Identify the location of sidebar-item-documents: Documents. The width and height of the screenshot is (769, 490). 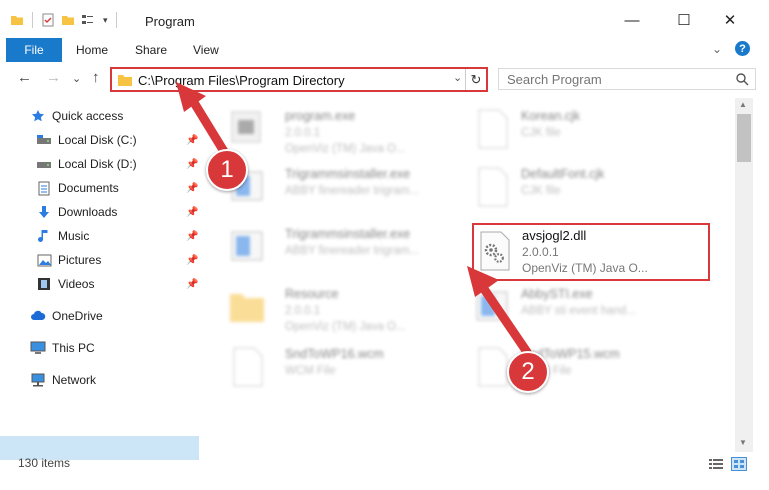
(77, 188).